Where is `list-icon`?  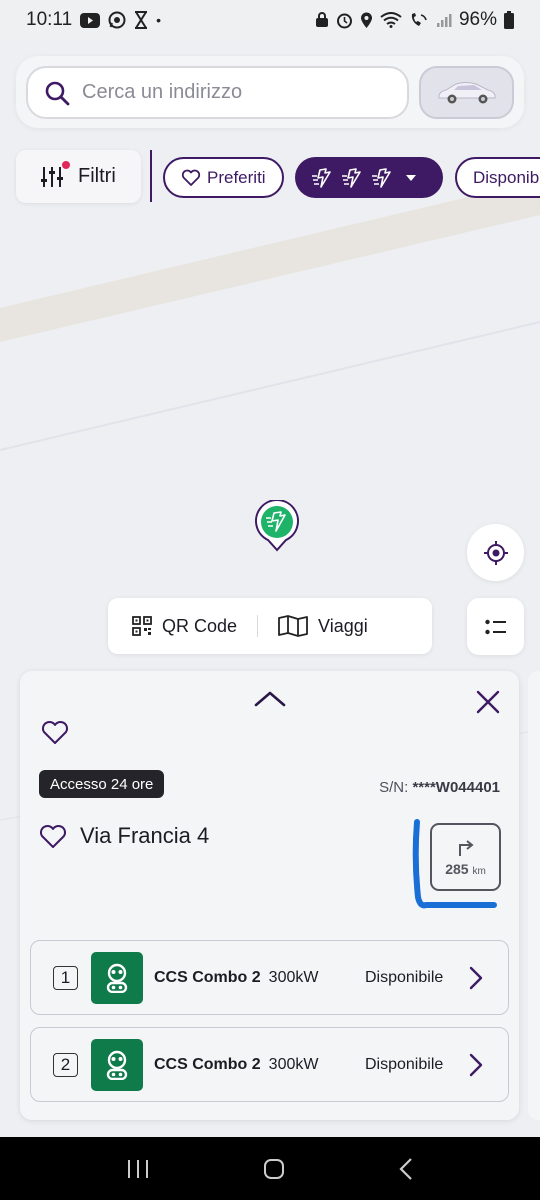
list-icon is located at coordinates (495, 626).